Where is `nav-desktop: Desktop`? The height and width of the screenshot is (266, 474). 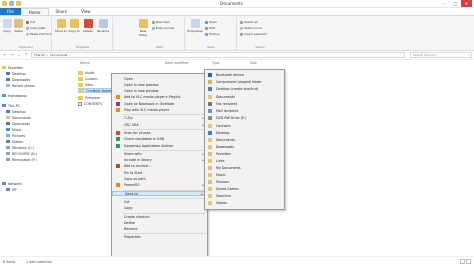
nav-desktop: Desktop is located at coordinates (16, 73).